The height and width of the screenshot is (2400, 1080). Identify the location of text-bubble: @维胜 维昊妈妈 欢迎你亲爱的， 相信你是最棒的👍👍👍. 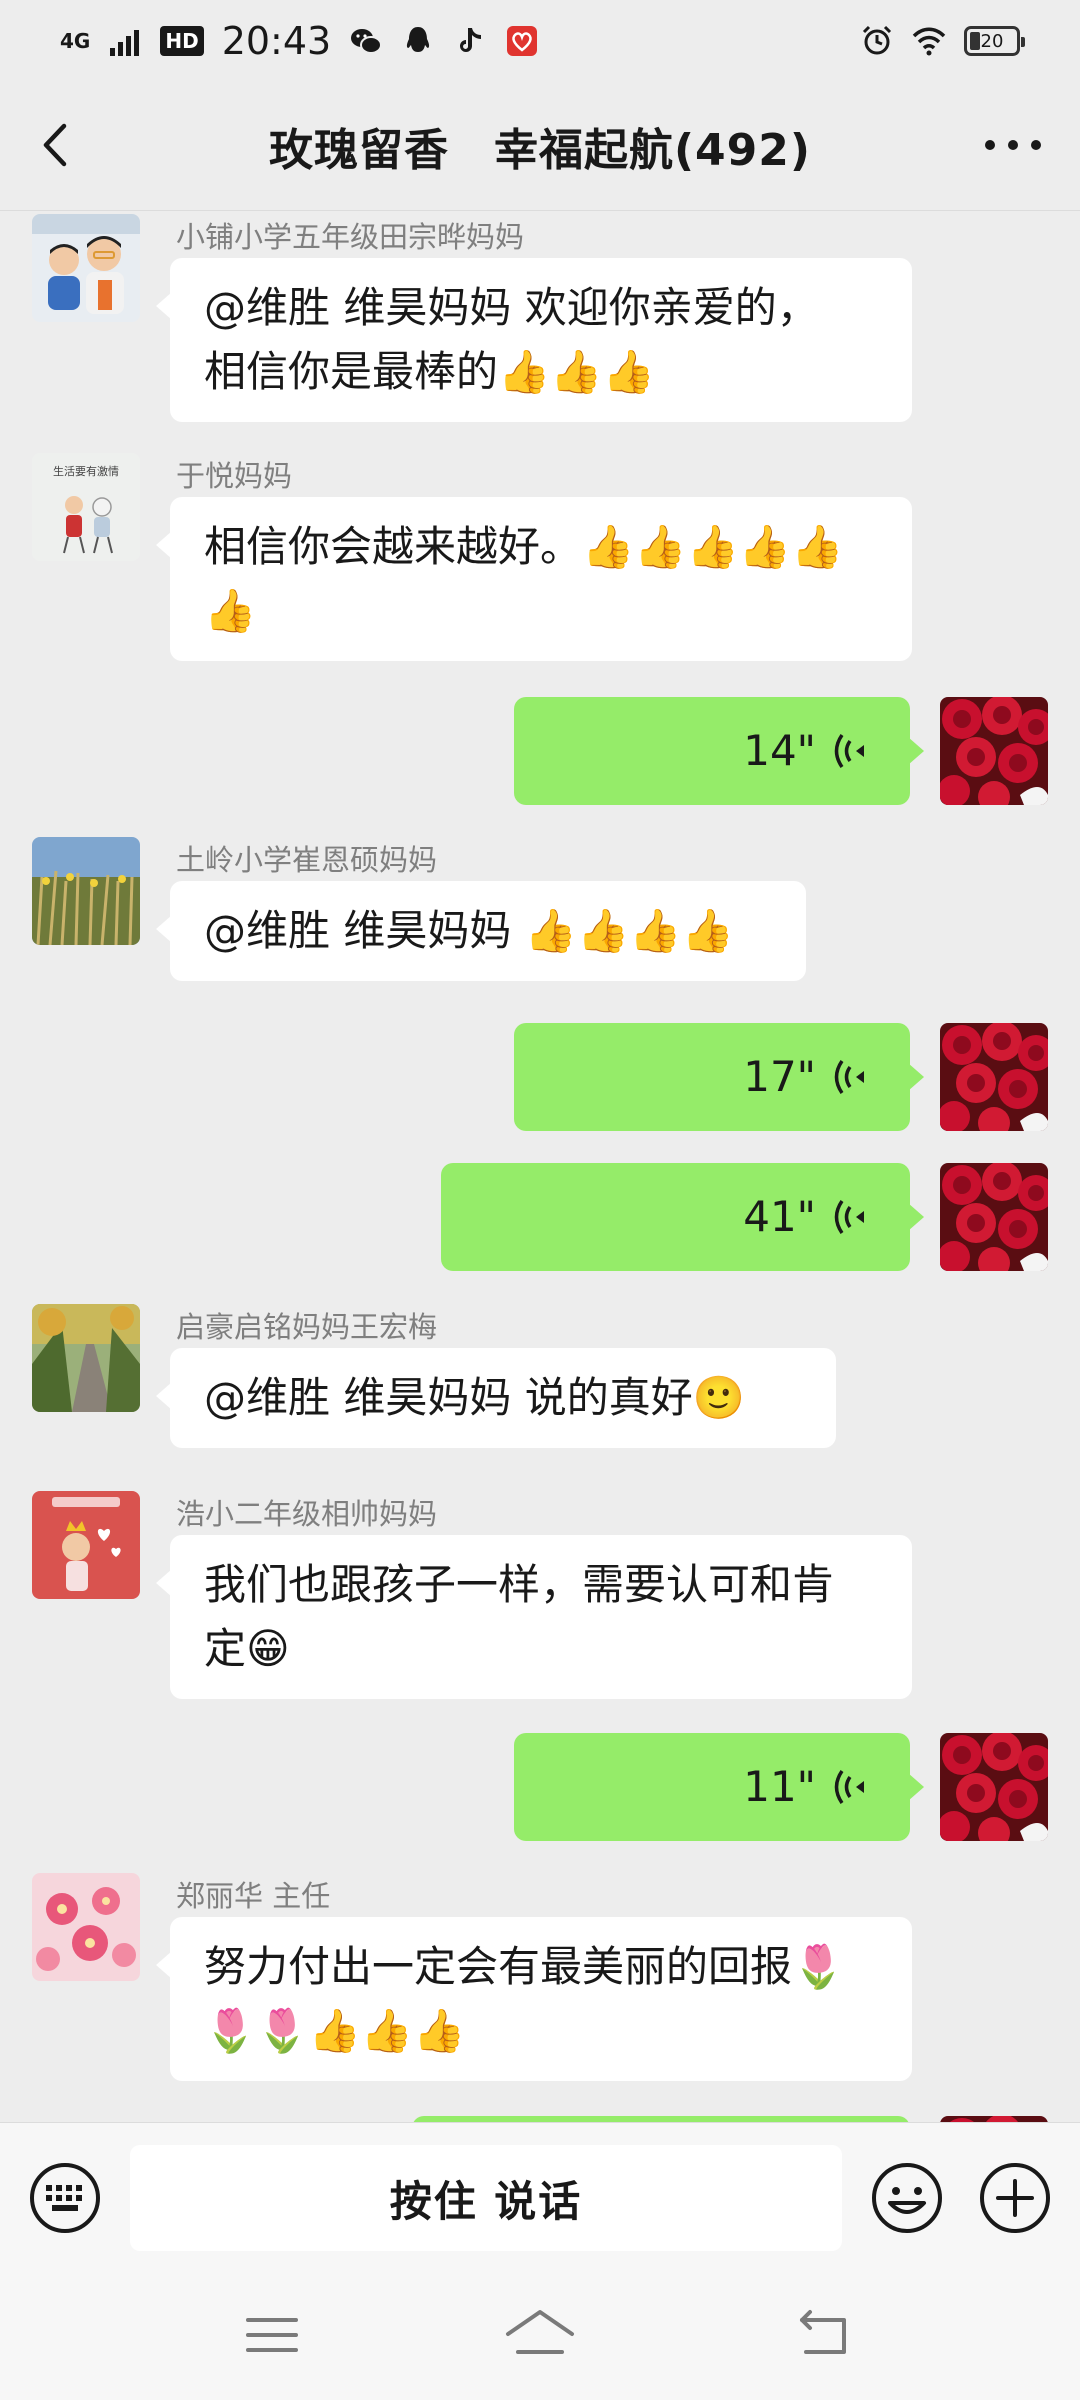
(534, 340).